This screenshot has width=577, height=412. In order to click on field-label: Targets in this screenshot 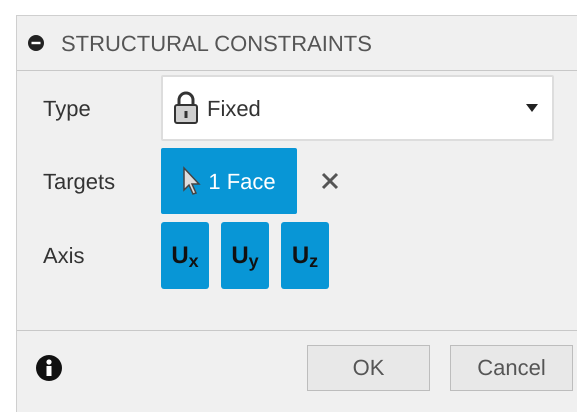, I will do `click(79, 182)`.